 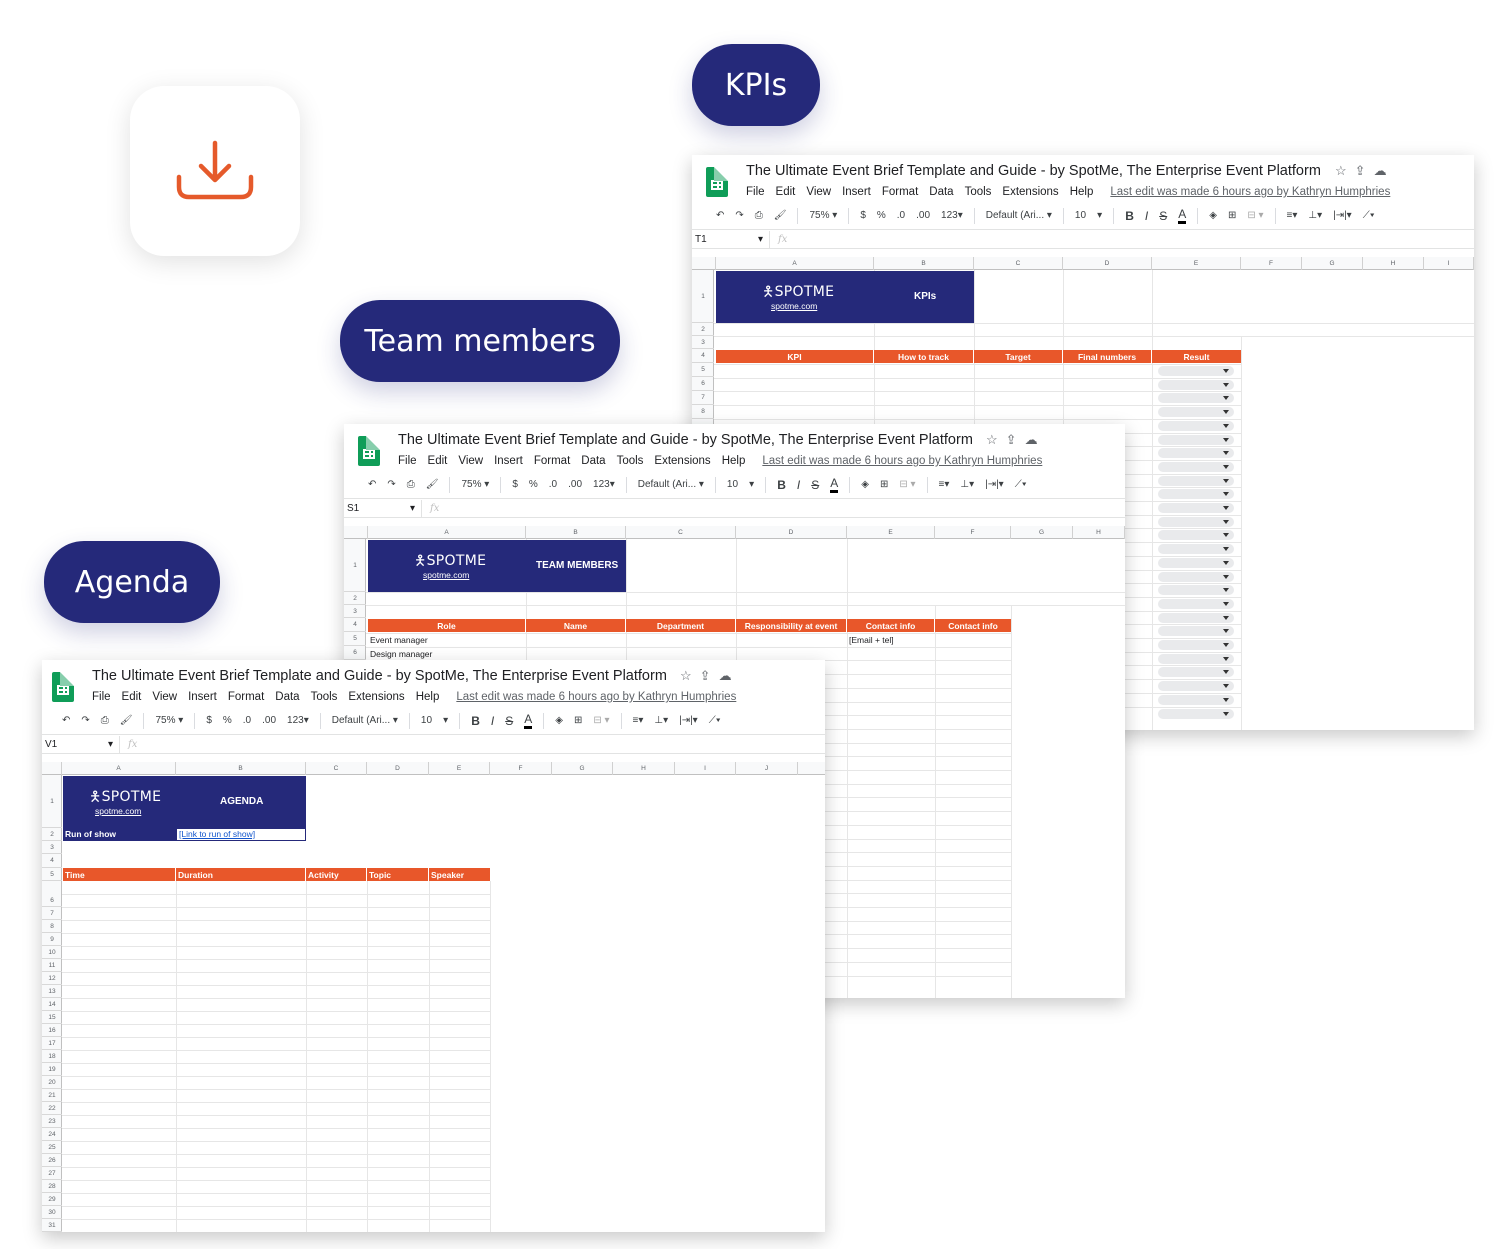 What do you see at coordinates (767, 768) in the screenshot?
I see `col-header-j: J` at bounding box center [767, 768].